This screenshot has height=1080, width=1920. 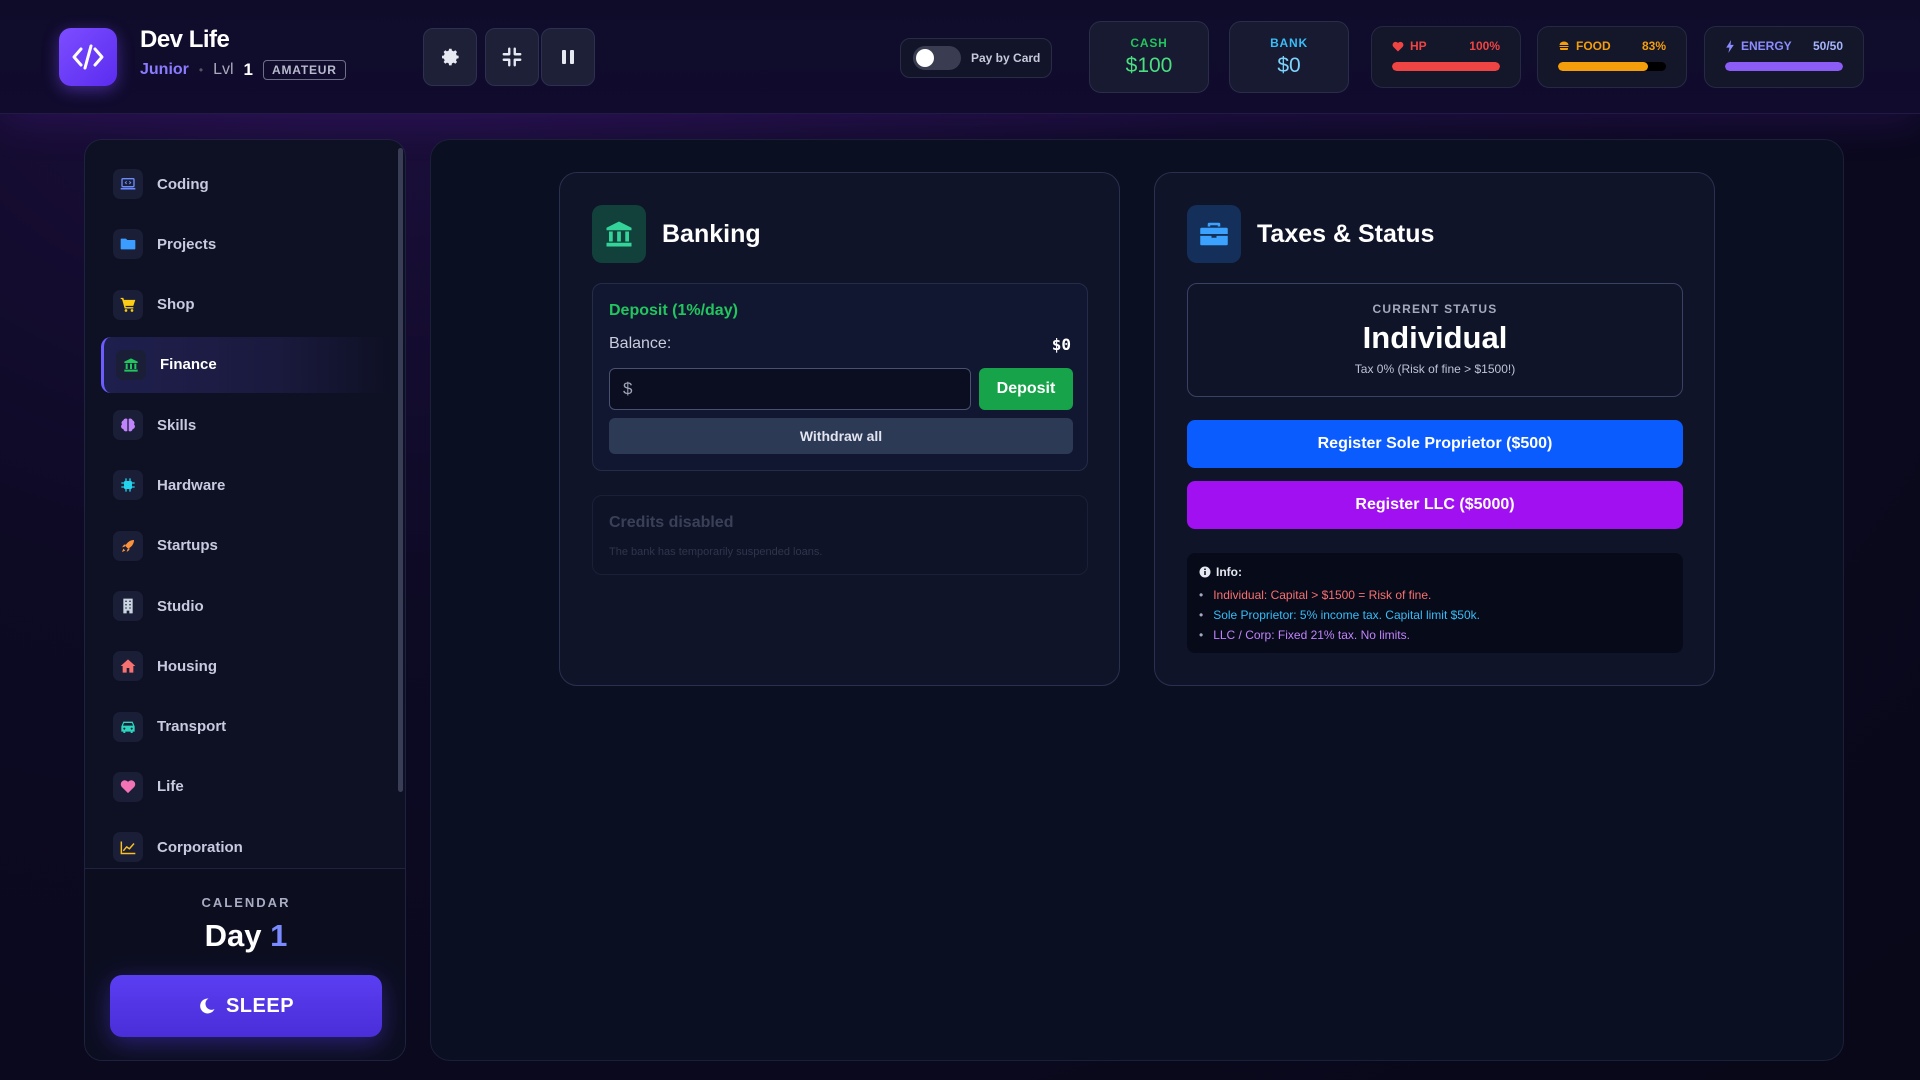 What do you see at coordinates (1484, 46) in the screenshot?
I see `hp-value: 100%` at bounding box center [1484, 46].